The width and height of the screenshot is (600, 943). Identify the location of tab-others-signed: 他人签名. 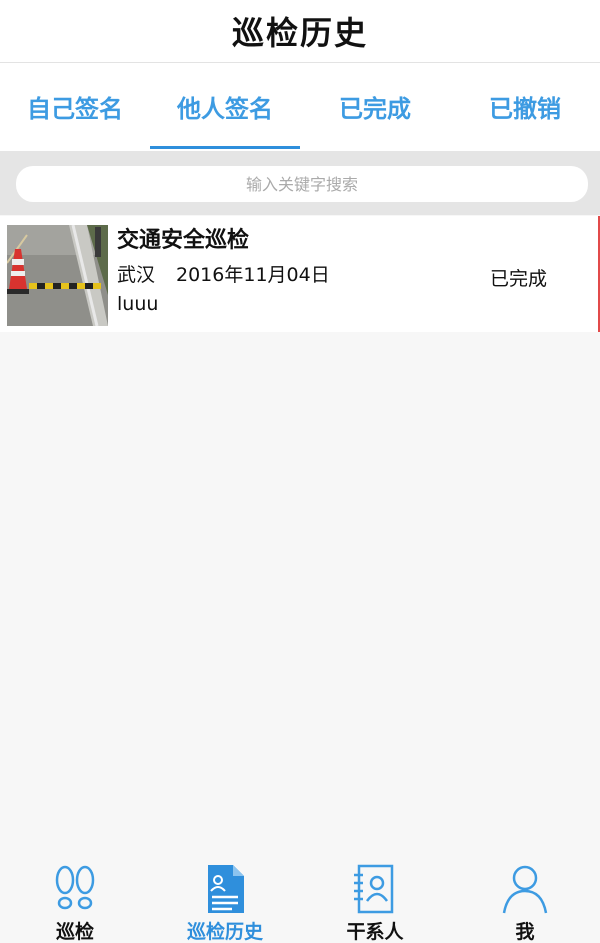
(225, 106).